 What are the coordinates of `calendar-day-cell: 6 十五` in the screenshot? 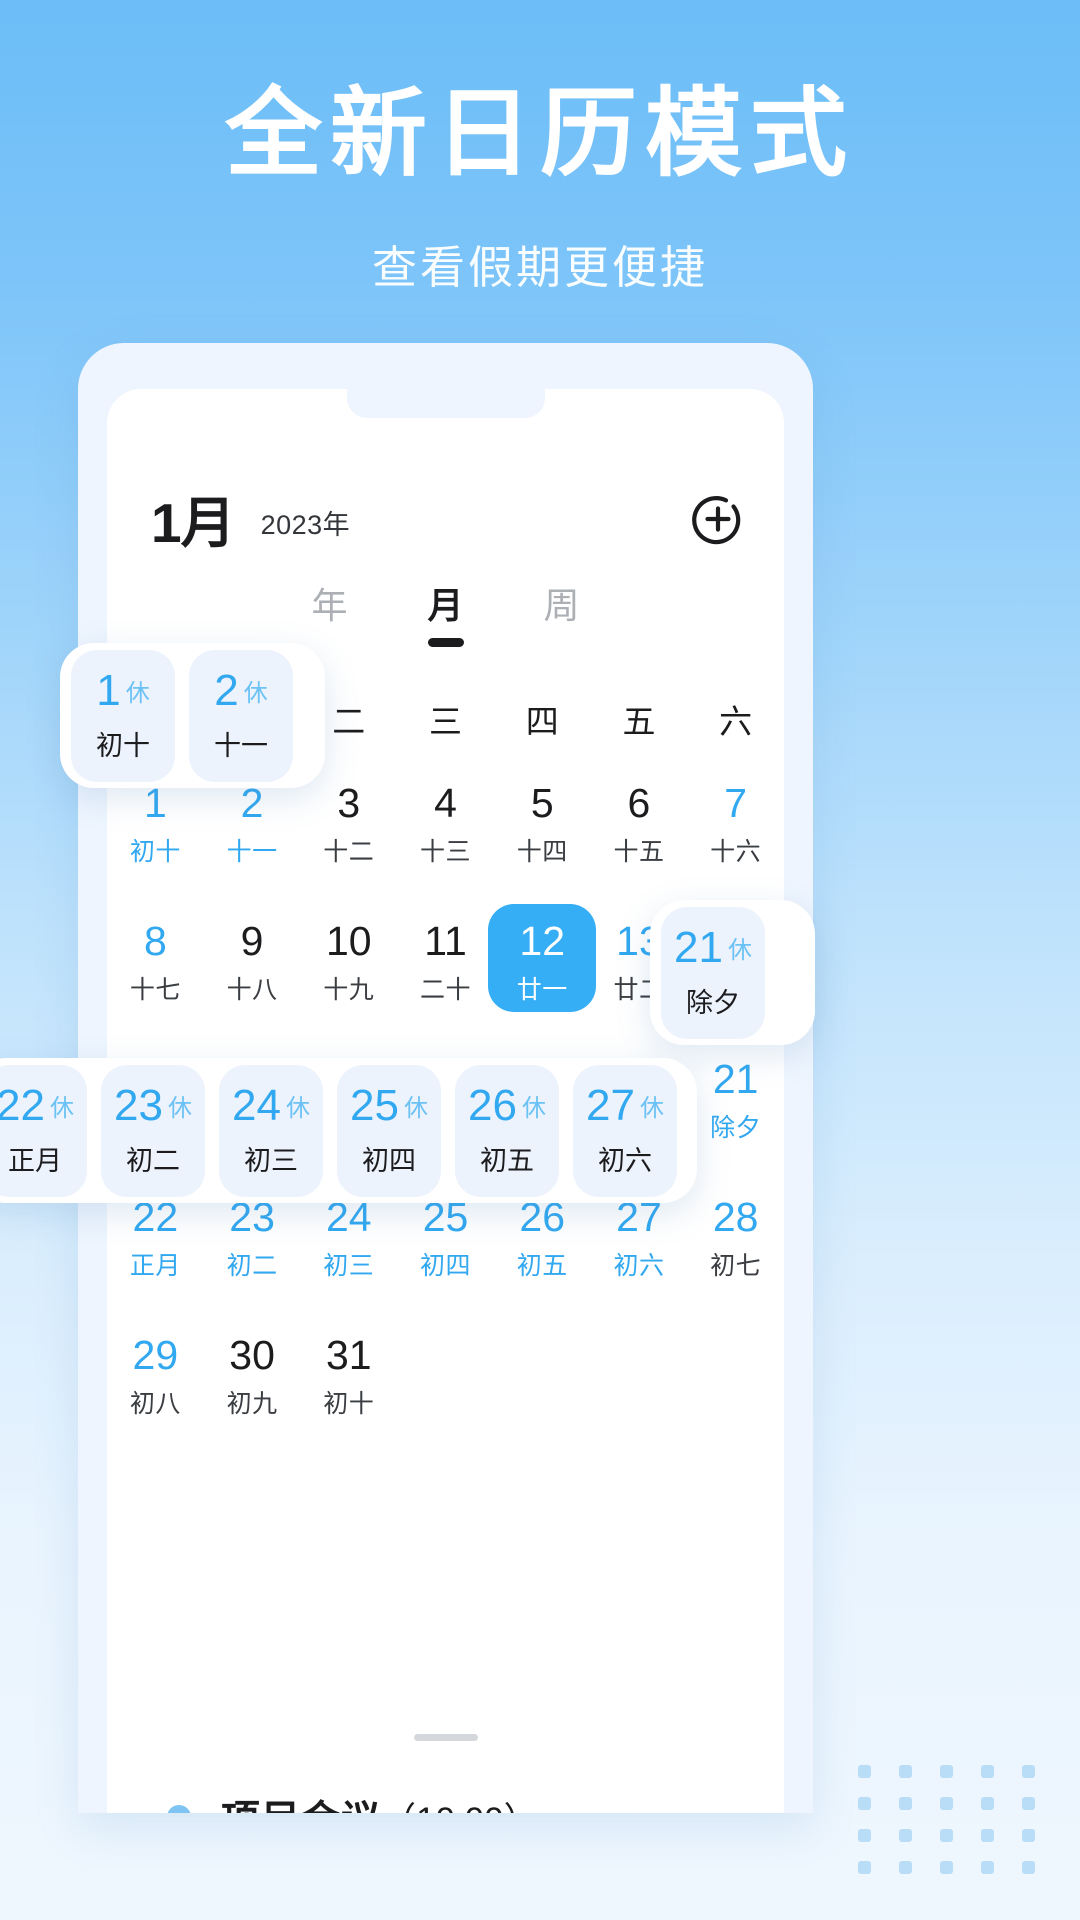 It's located at (639, 841).